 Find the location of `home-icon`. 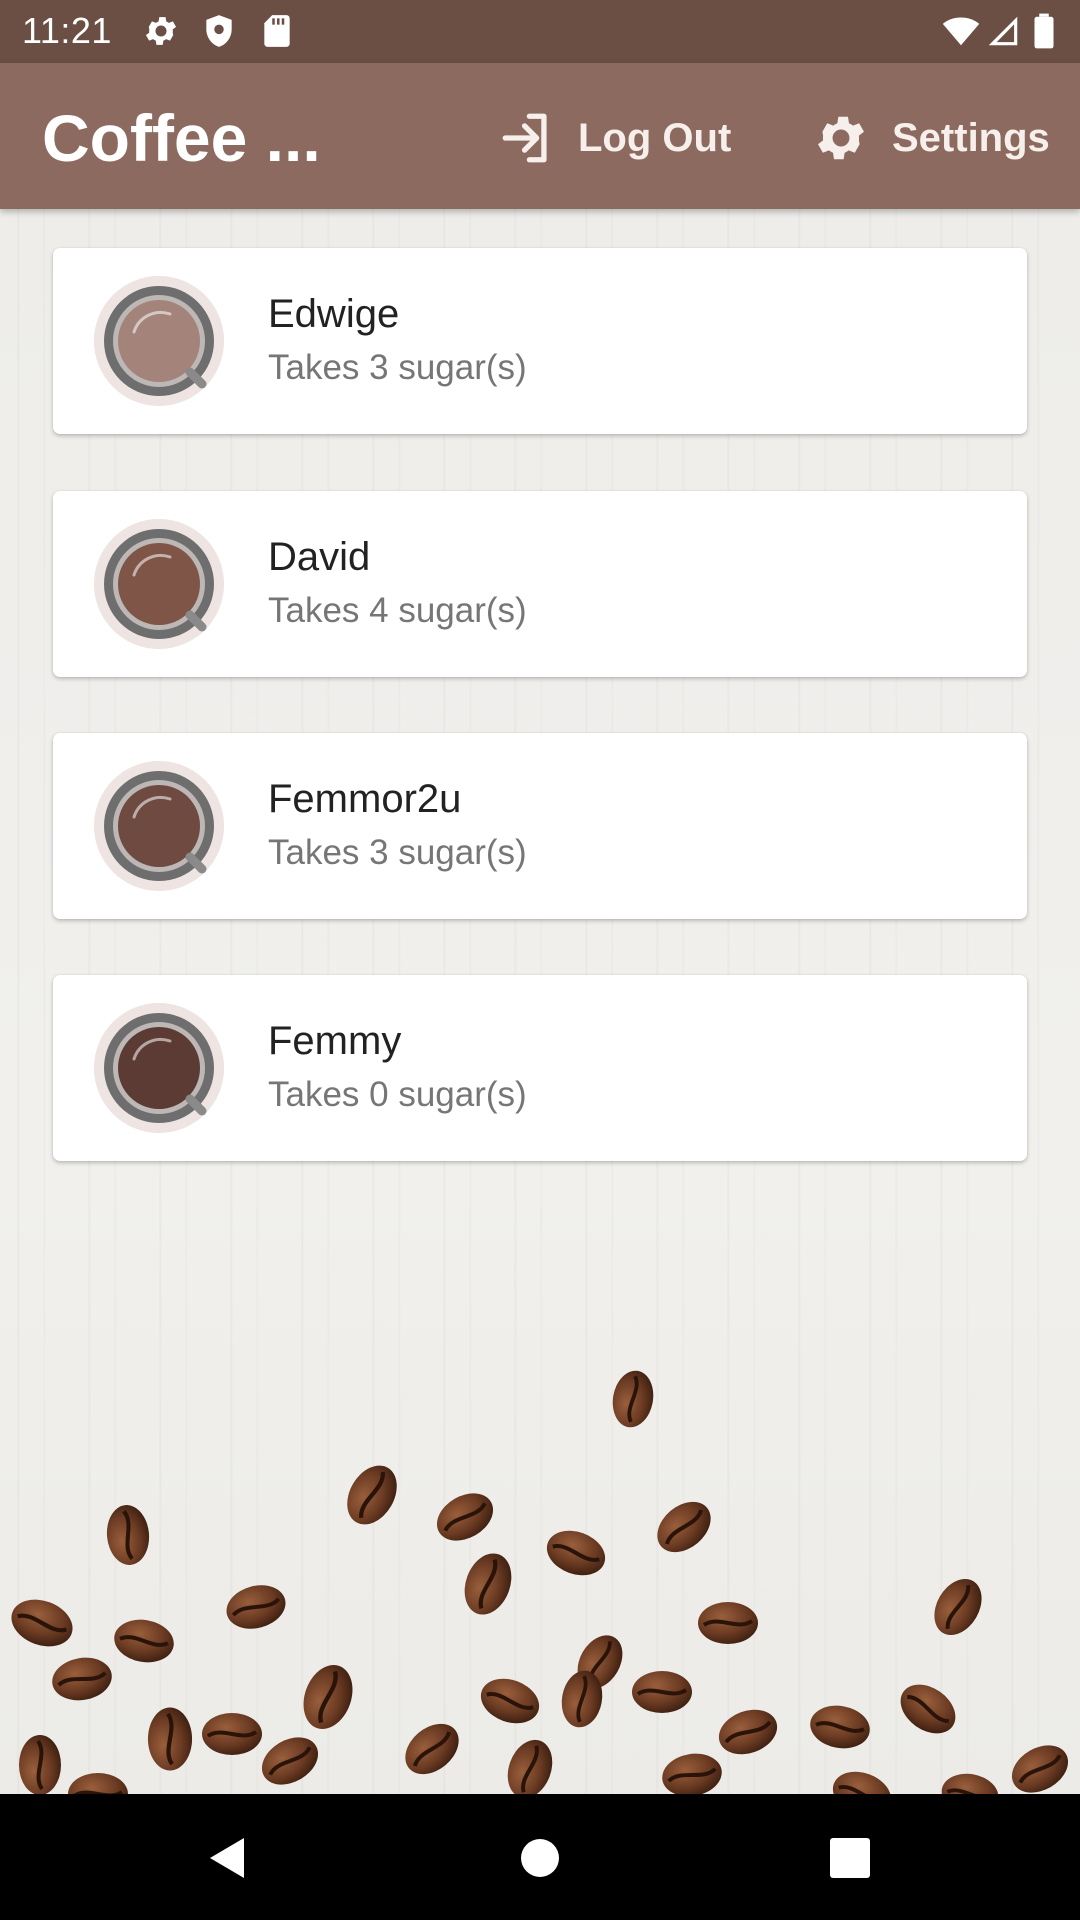

home-icon is located at coordinates (540, 1858).